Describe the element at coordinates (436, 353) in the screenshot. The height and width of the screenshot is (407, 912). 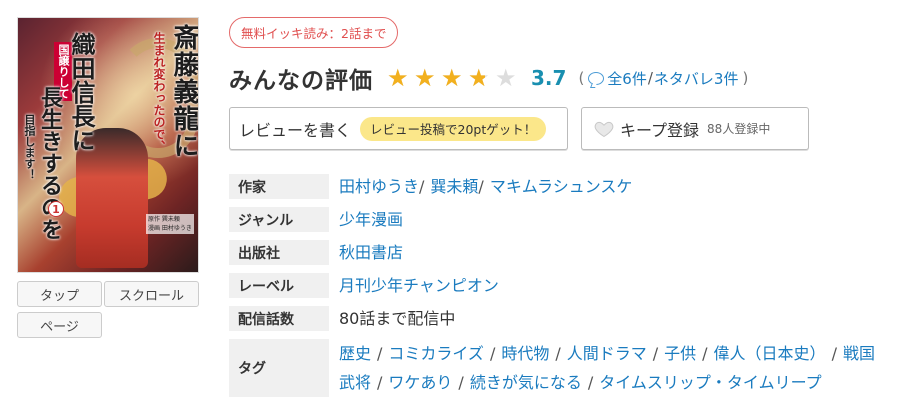
I see `tag-link: コミカライズ` at that location.